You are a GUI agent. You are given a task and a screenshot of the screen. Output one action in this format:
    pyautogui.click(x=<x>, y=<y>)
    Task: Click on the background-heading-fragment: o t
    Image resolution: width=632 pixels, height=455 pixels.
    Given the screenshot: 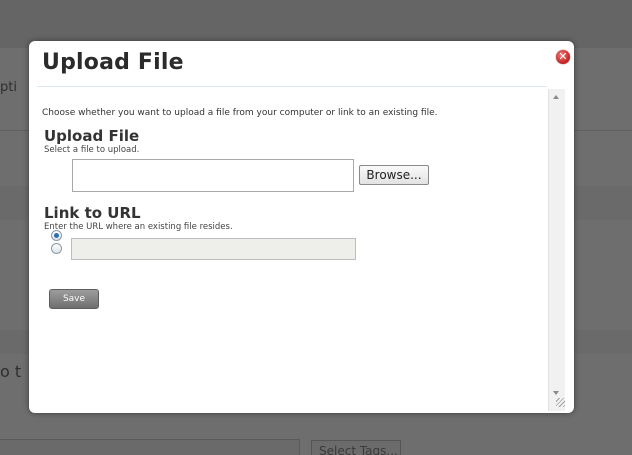 What is the action you would take?
    pyautogui.click(x=11, y=371)
    